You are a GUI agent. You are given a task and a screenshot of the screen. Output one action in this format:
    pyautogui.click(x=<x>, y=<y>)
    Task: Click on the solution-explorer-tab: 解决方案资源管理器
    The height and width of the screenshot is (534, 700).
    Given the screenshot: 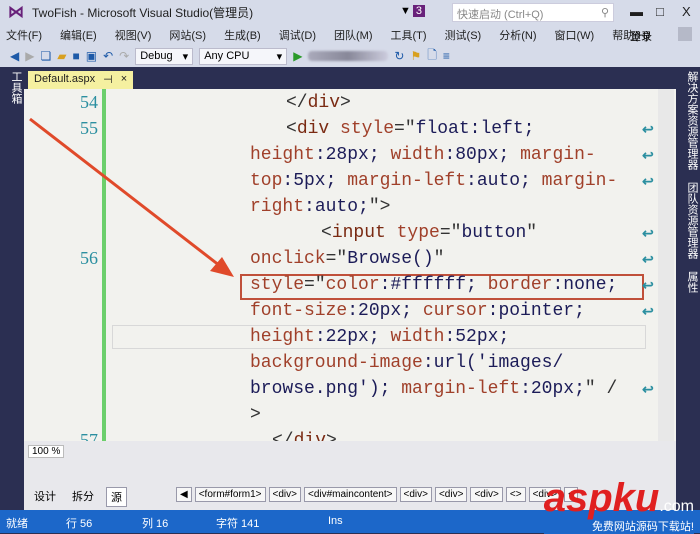 What is the action you would take?
    pyautogui.click(x=690, y=120)
    